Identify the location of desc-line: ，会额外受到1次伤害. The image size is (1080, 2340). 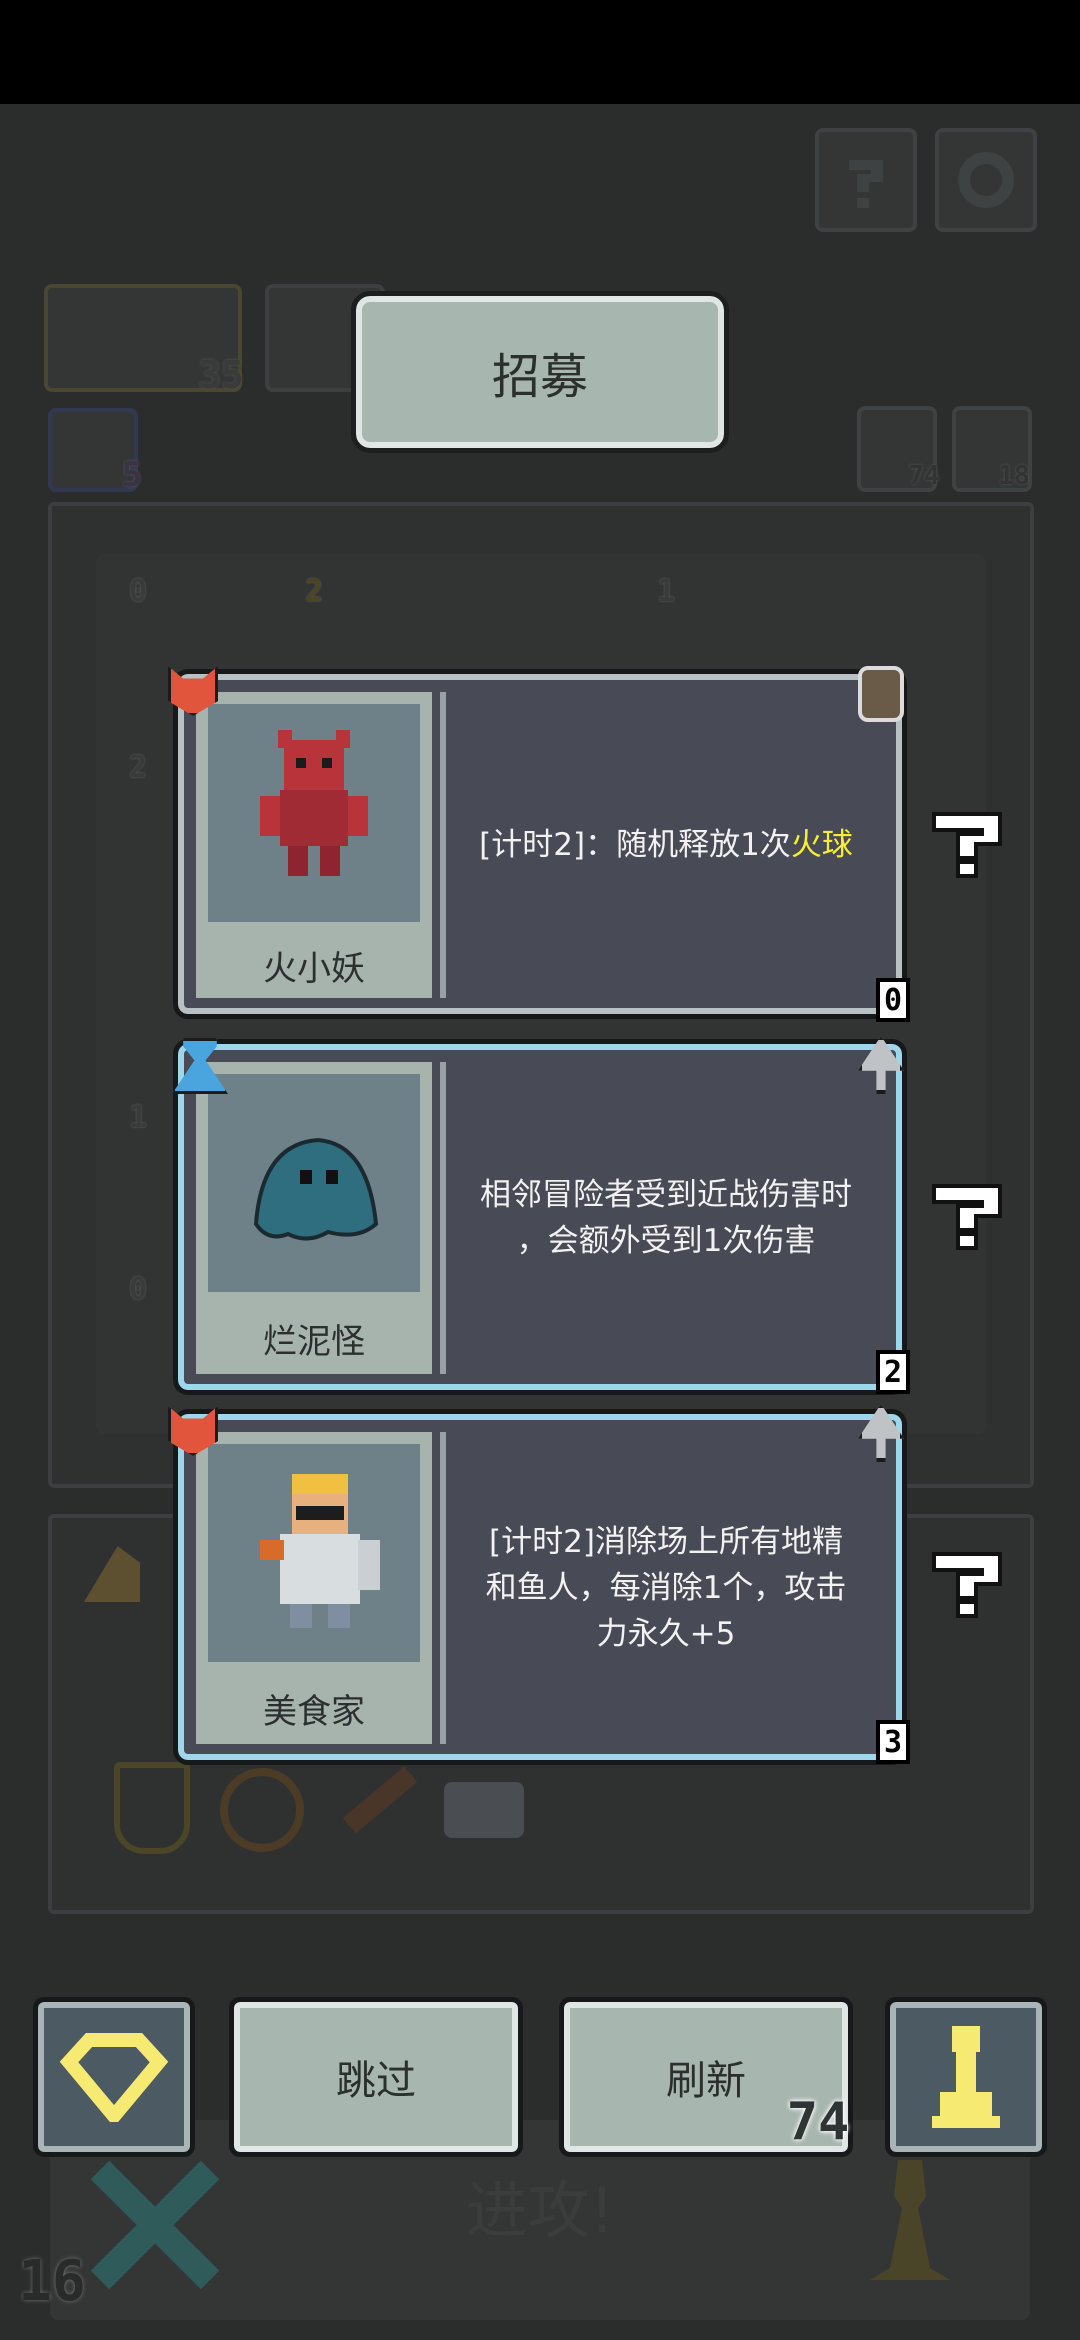
(666, 1241).